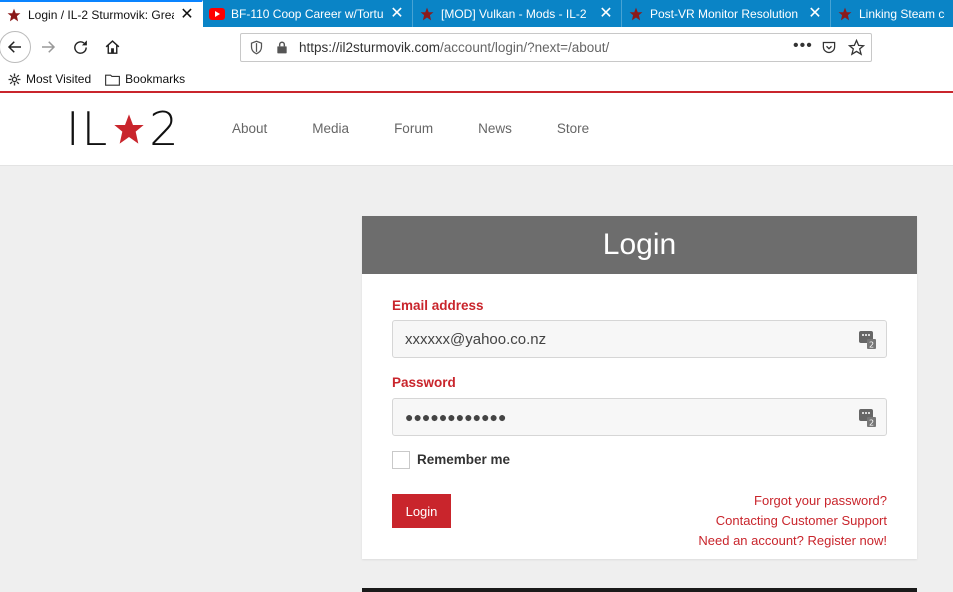 This screenshot has width=953, height=592. I want to click on forward-button, so click(48, 47).